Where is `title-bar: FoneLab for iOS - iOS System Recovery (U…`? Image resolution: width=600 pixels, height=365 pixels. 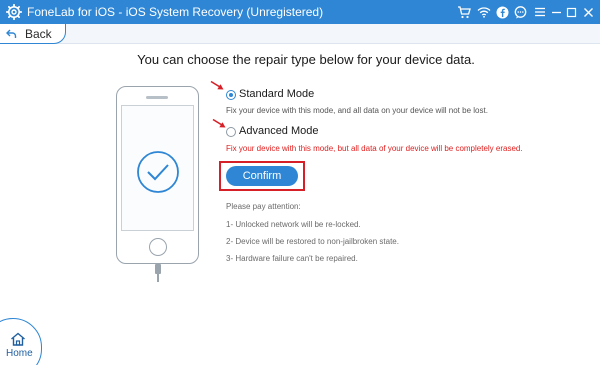 title-bar: FoneLab for iOS - iOS System Recovery (U… is located at coordinates (300, 12).